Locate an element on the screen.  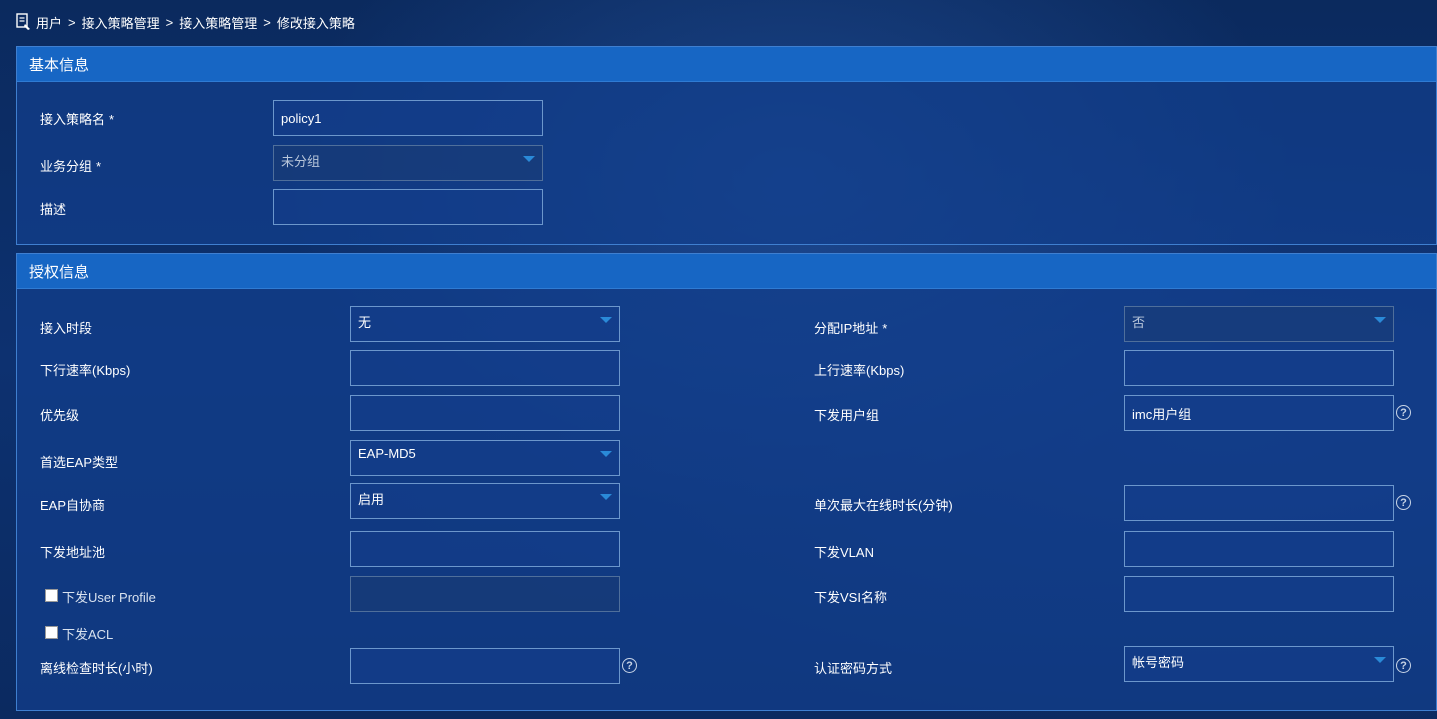
user-profile-checkbox is located at coordinates (51, 595).